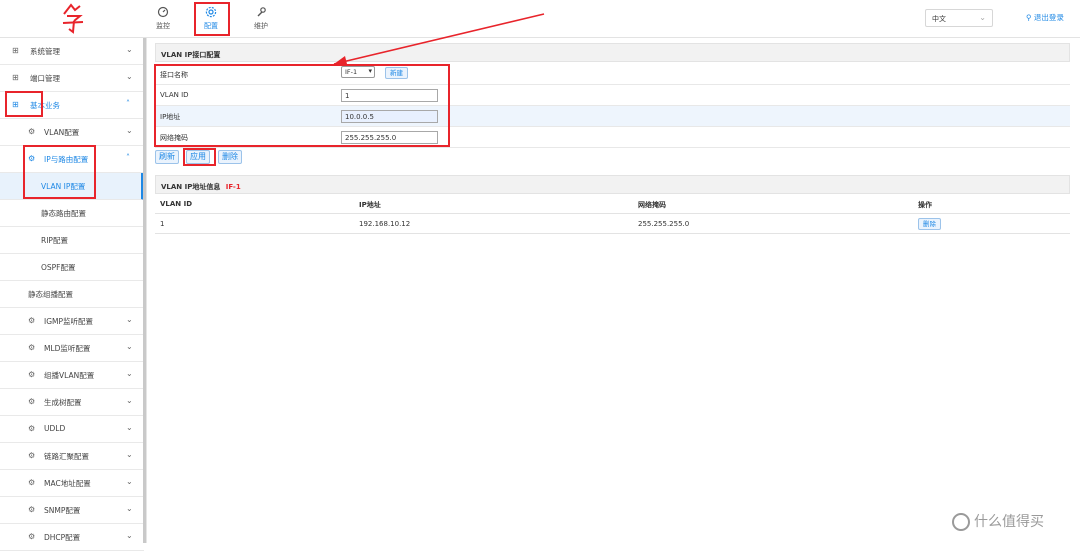 The height and width of the screenshot is (551, 1080). What do you see at coordinates (198, 157) in the screenshot?
I see `apply-button: 应用` at bounding box center [198, 157].